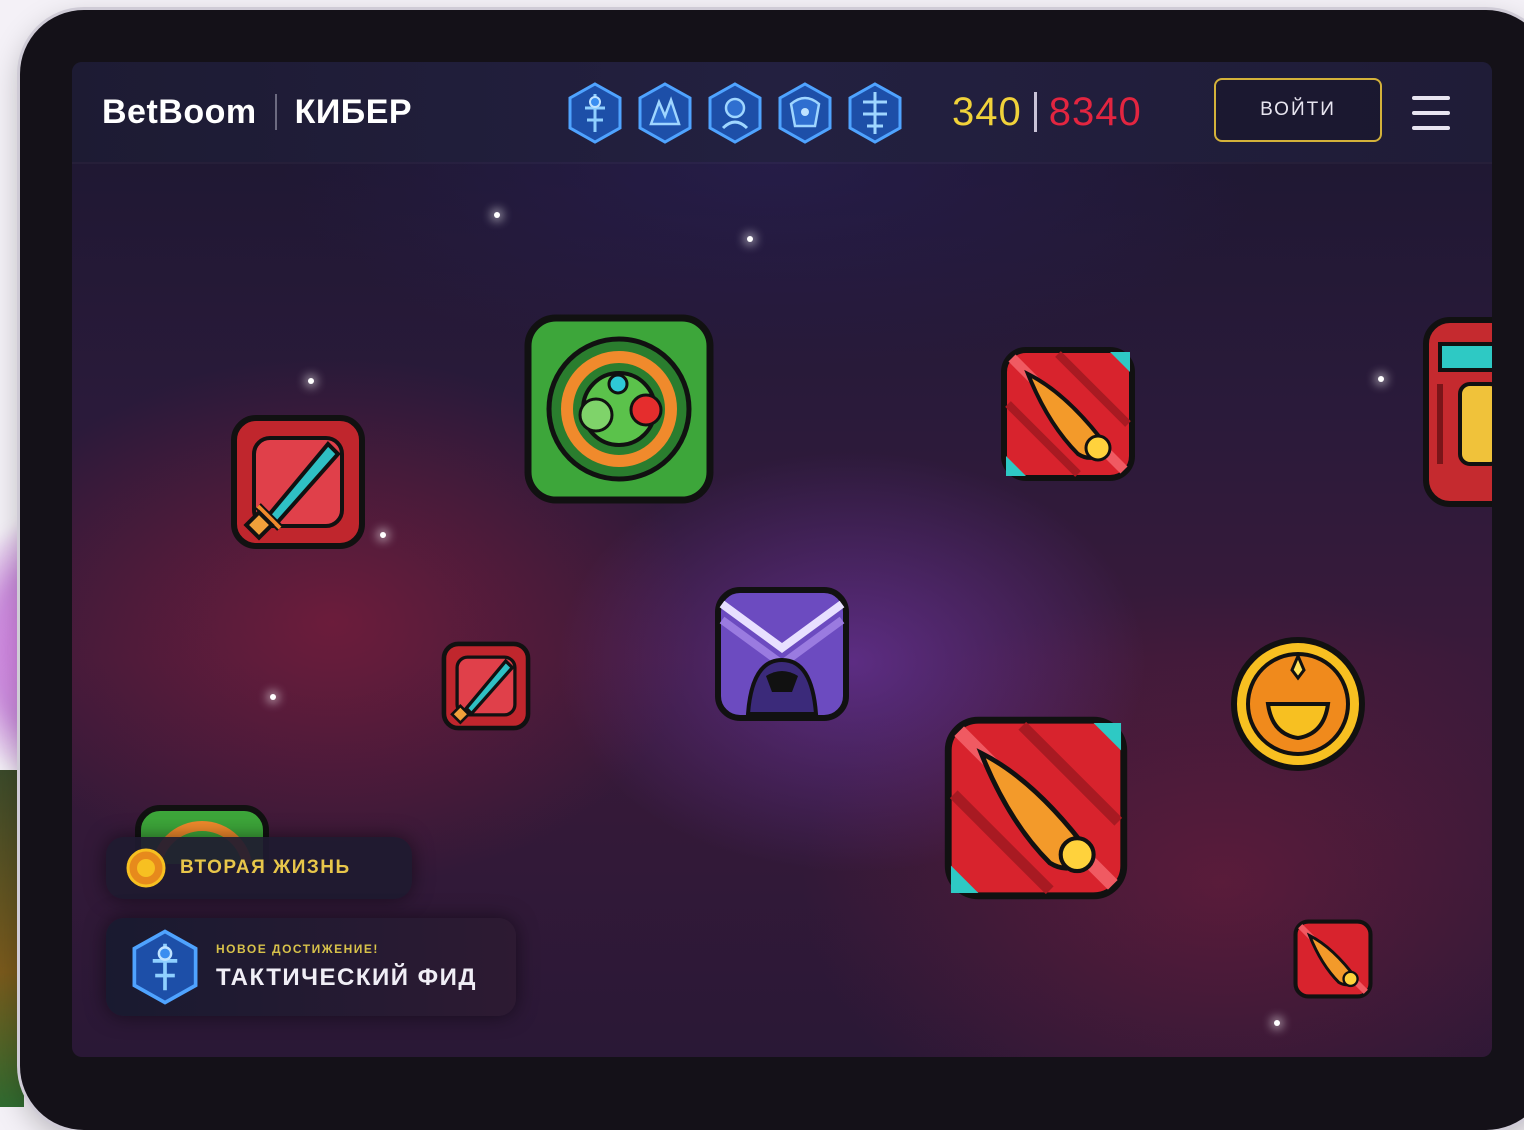 The image size is (1524, 1130). Describe the element at coordinates (297, 949) in the screenshot. I see `achievement-kicker: НОВОЕ ДОСТИЖЕНИЕ!` at that location.